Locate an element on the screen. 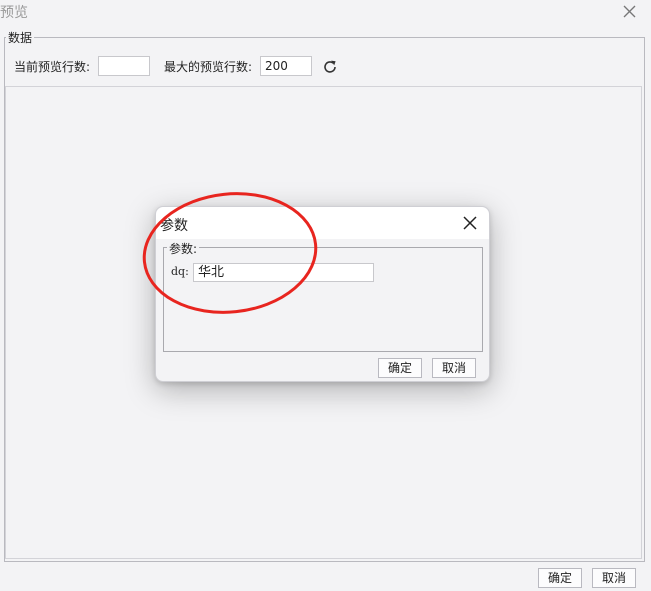 This screenshot has width=651, height=591. close-icon is located at coordinates (629, 13).